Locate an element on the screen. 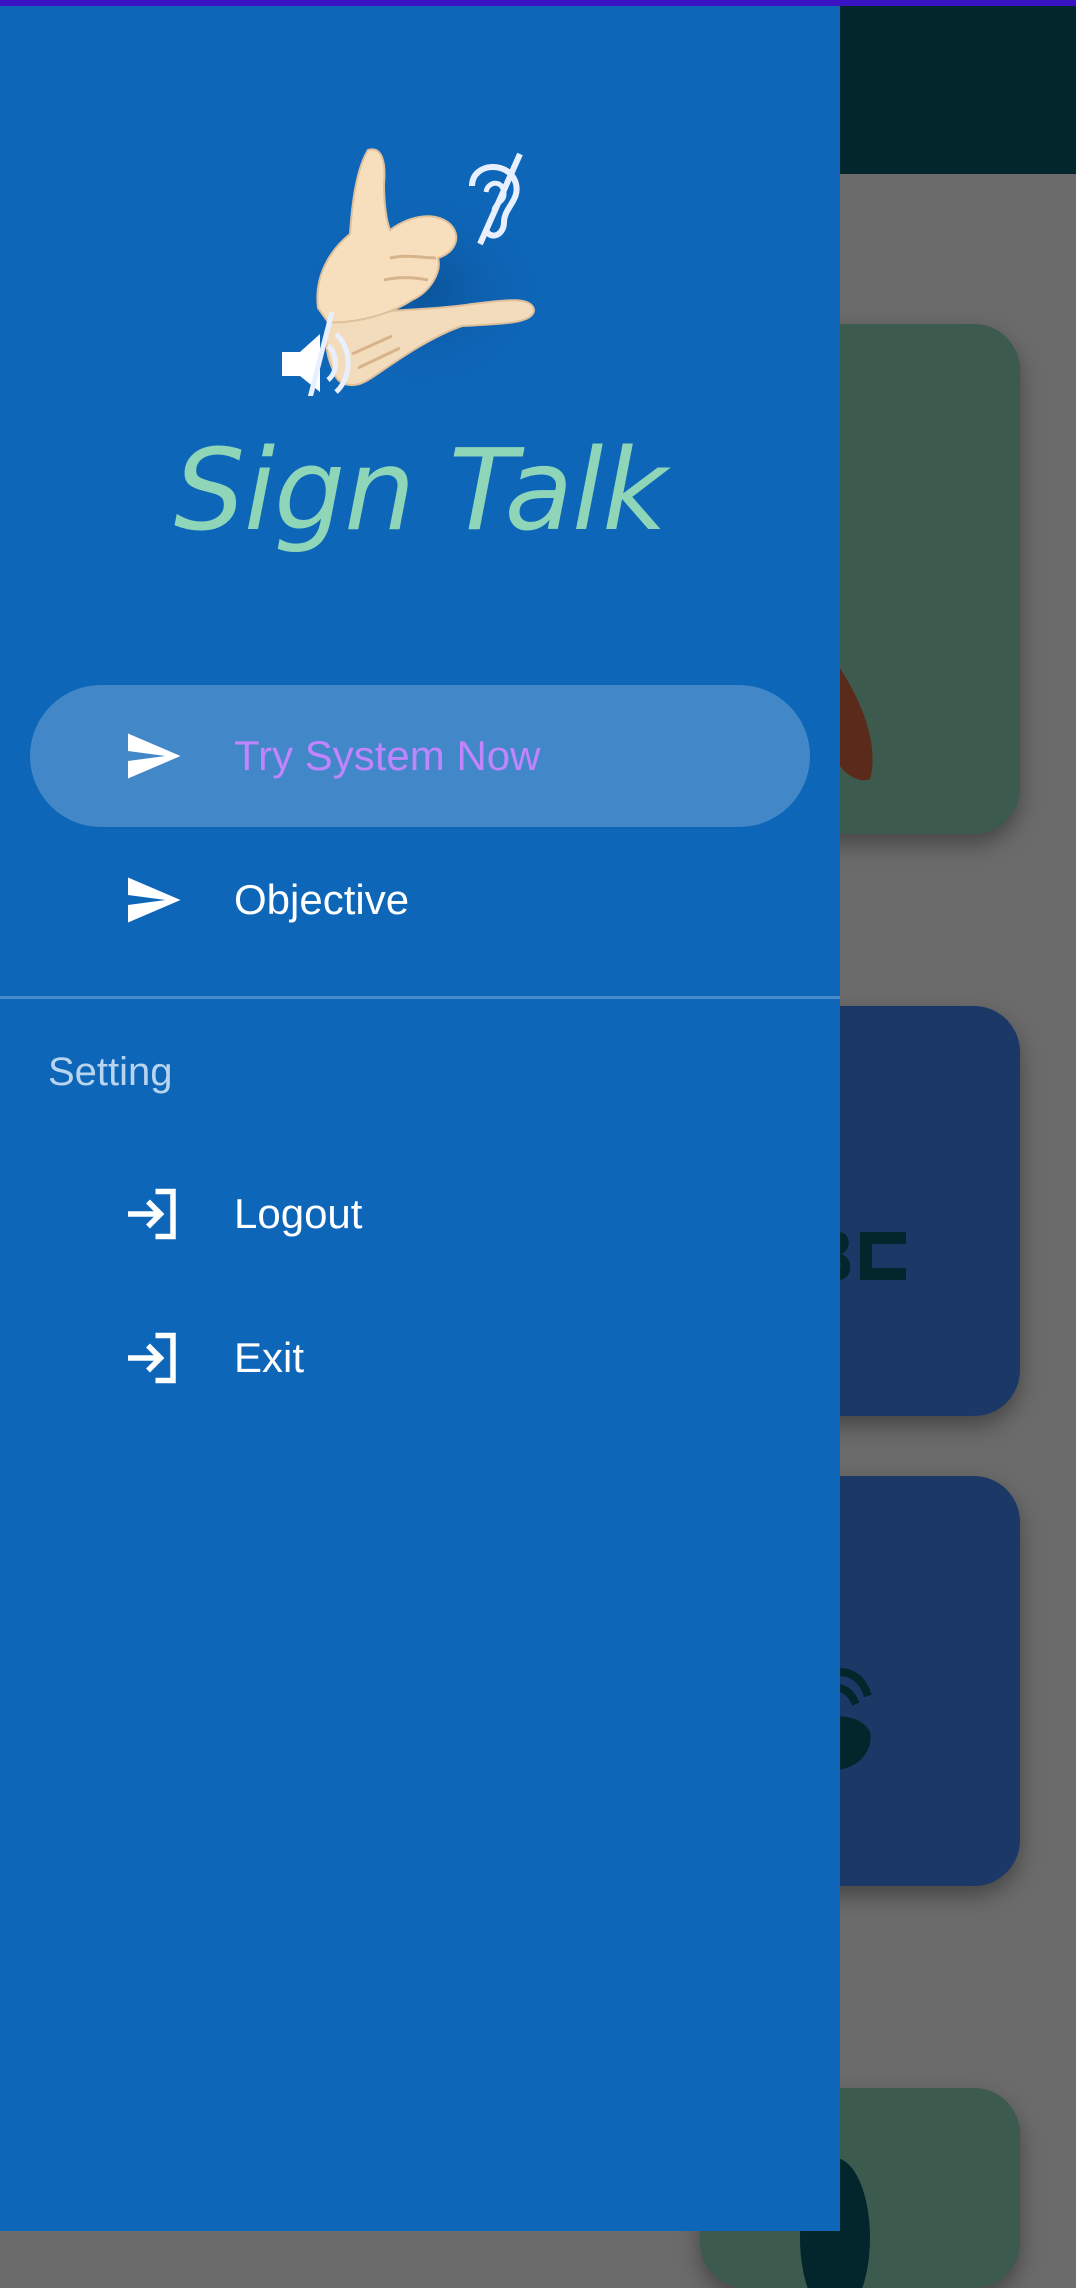 Image resolution: width=1076 pixels, height=2288 pixels. sign-language-hand-logo-icon is located at coordinates (419, 272).